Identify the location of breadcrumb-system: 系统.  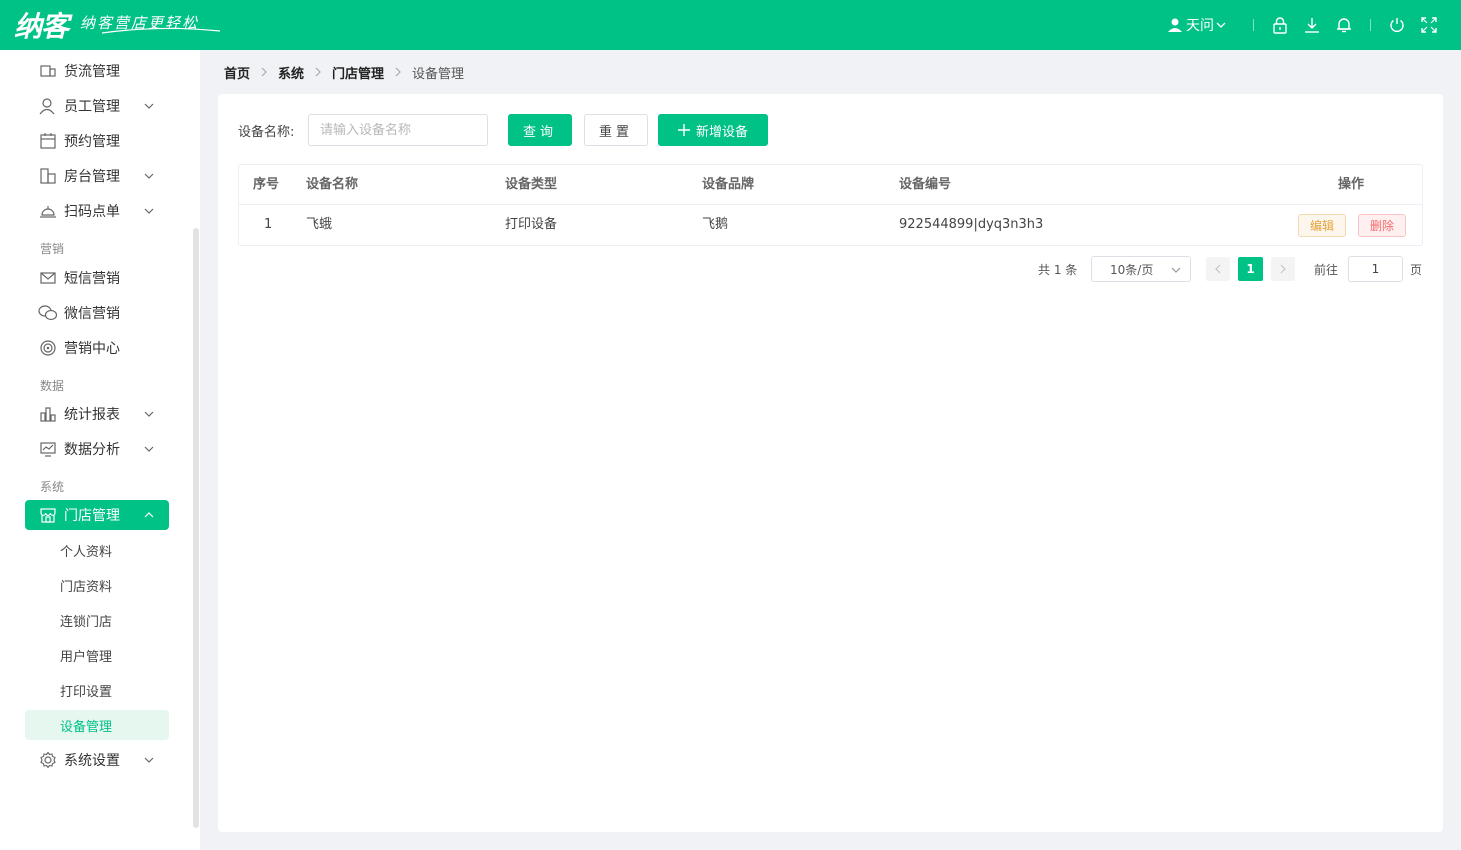
(291, 72).